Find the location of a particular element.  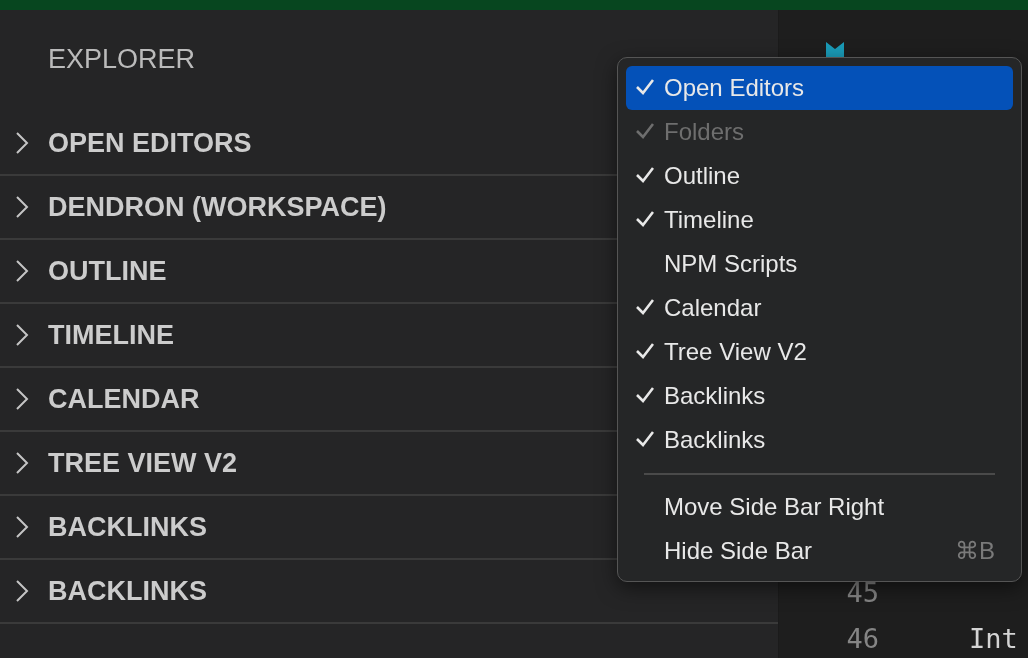

code-text: Int is located at coordinates (993, 638).